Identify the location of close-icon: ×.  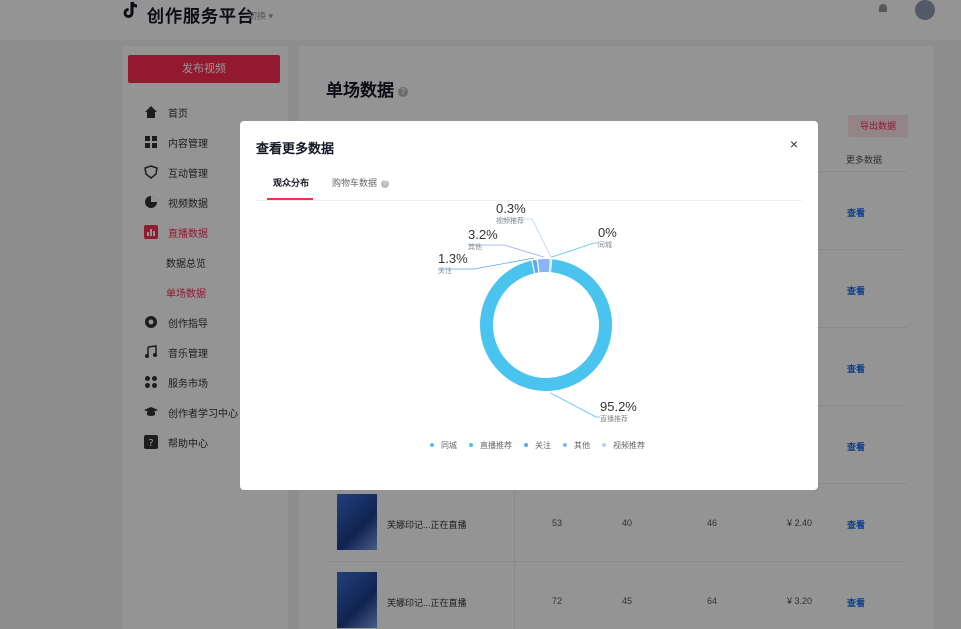
(794, 144).